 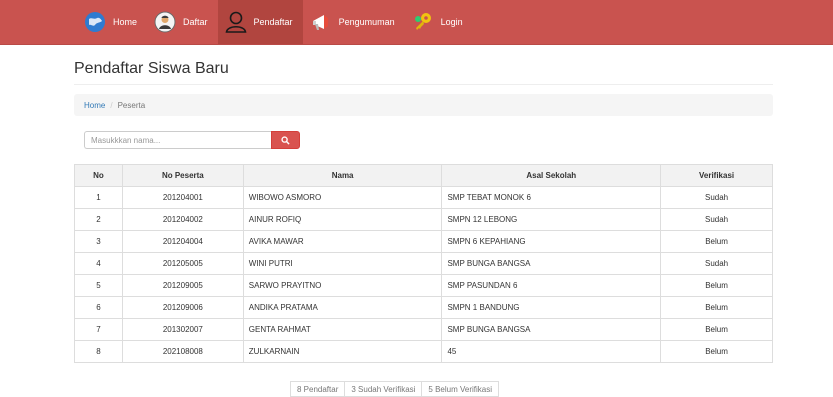 I want to click on row-number: 5, so click(x=98, y=285).